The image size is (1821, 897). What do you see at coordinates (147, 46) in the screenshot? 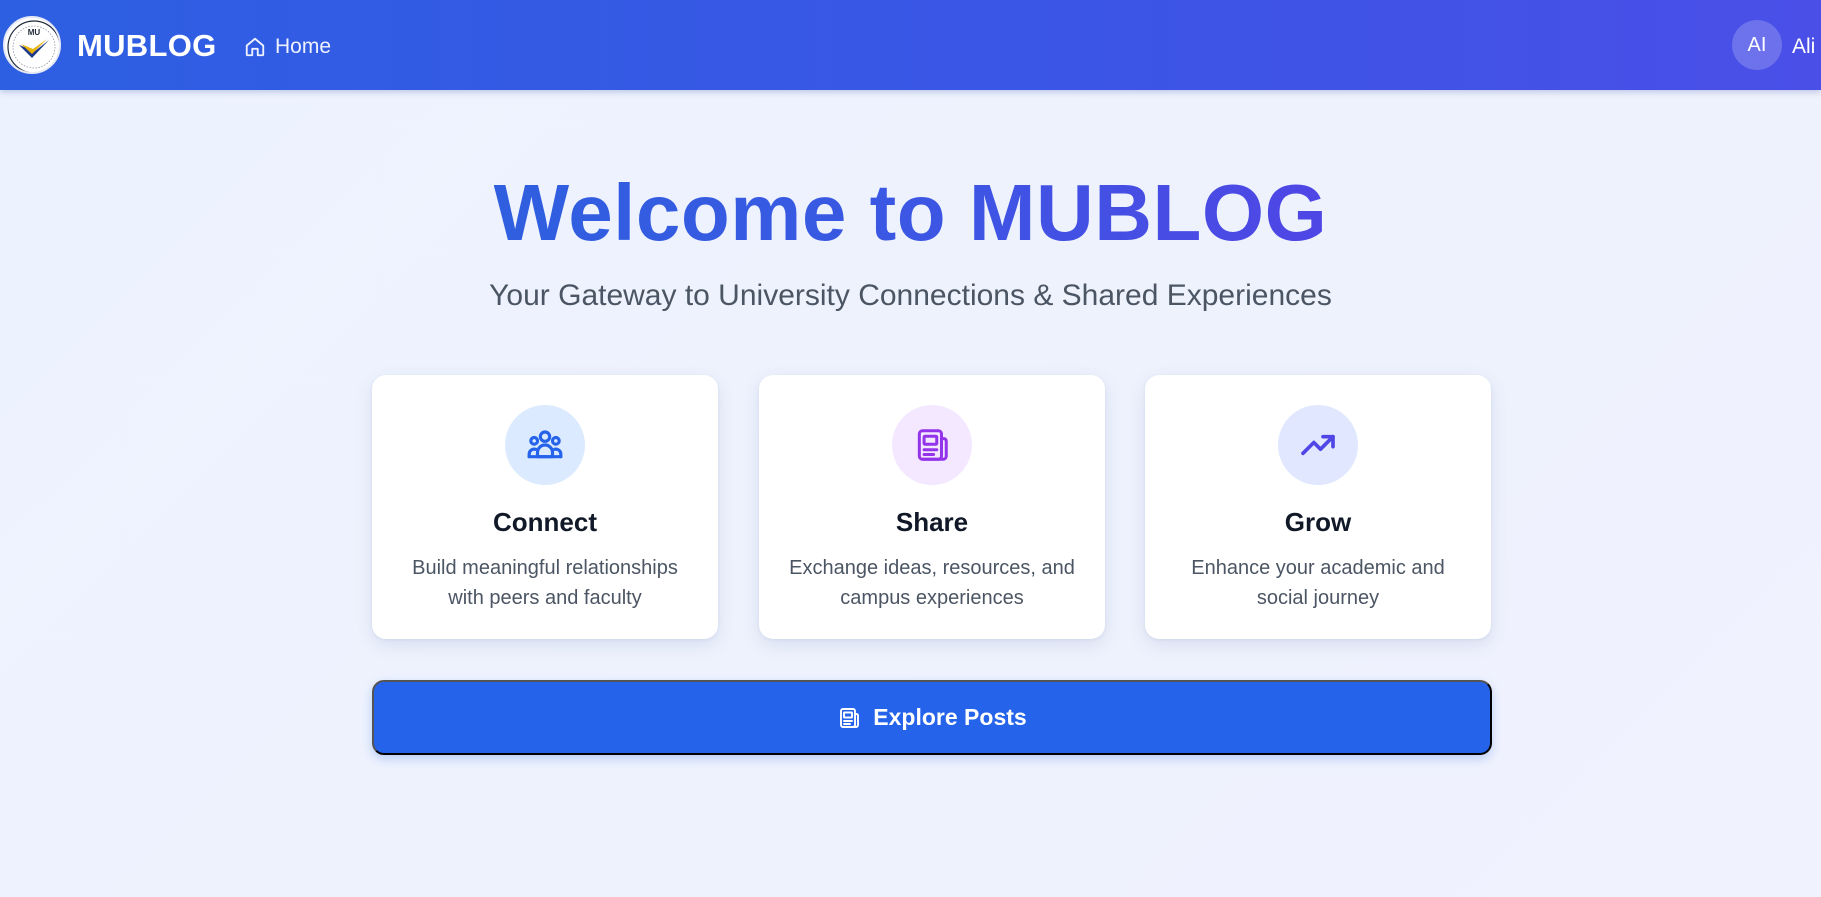
I see `brand-name: MUBLOG` at bounding box center [147, 46].